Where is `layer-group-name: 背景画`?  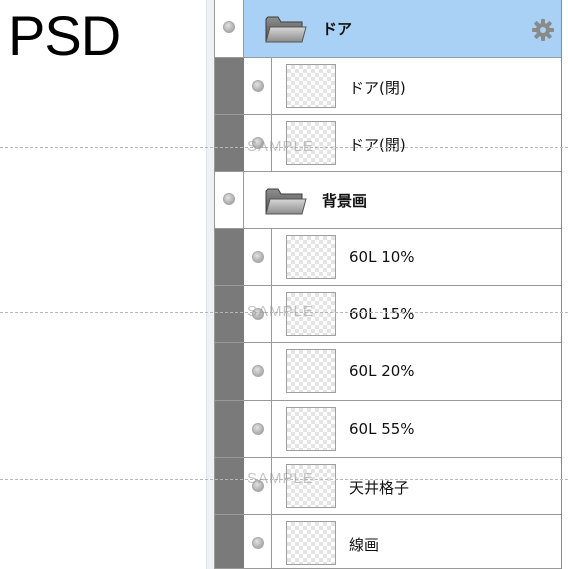 layer-group-name: 背景画 is located at coordinates (345, 201).